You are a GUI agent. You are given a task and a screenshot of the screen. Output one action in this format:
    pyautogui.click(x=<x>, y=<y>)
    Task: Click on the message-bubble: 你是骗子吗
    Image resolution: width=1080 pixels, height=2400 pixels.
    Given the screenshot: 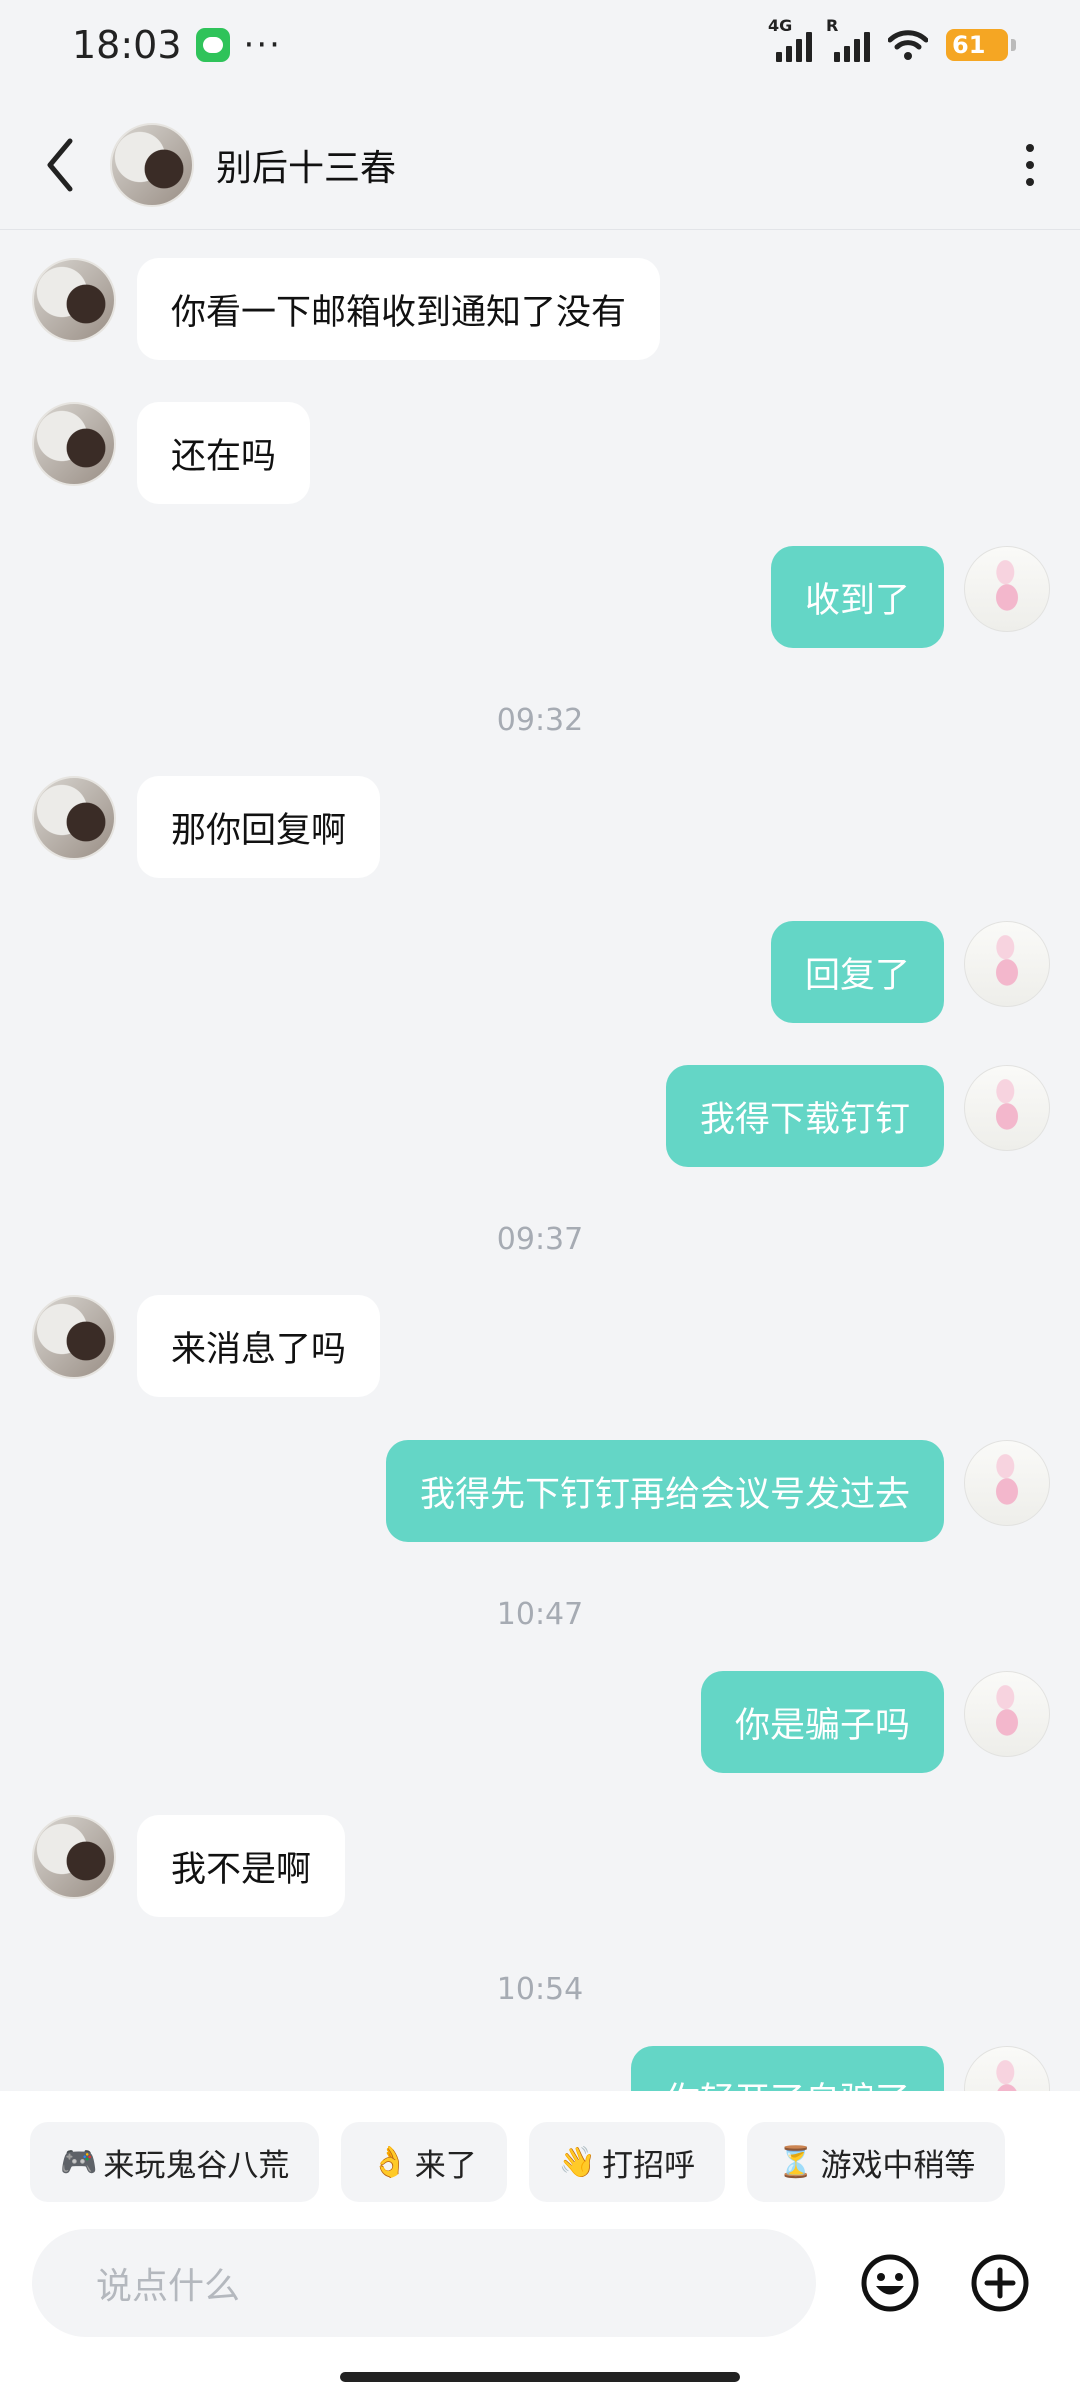 What is the action you would take?
    pyautogui.click(x=822, y=1722)
    